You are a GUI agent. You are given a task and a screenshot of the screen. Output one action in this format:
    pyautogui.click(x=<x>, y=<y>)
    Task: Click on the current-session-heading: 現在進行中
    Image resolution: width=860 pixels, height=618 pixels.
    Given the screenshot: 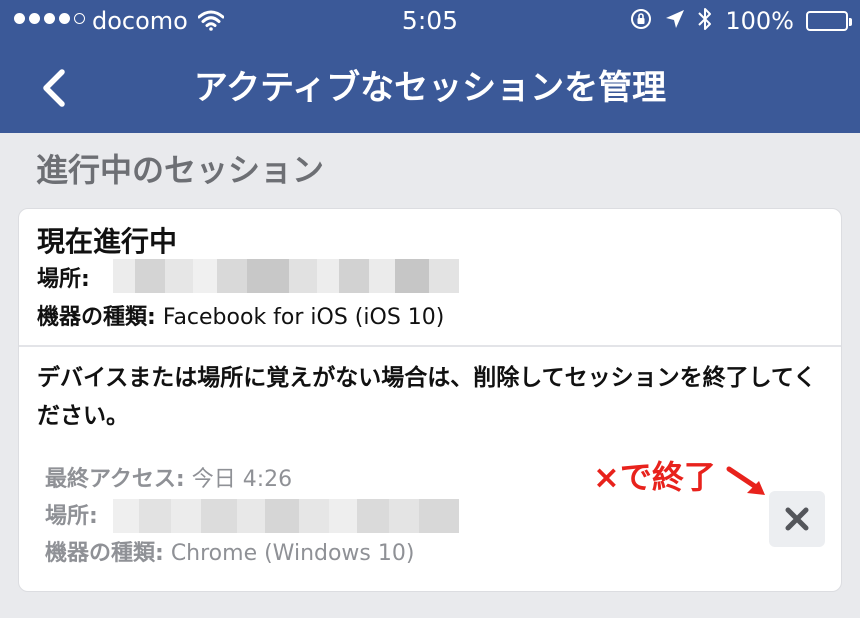 What is the action you would take?
    pyautogui.click(x=107, y=241)
    